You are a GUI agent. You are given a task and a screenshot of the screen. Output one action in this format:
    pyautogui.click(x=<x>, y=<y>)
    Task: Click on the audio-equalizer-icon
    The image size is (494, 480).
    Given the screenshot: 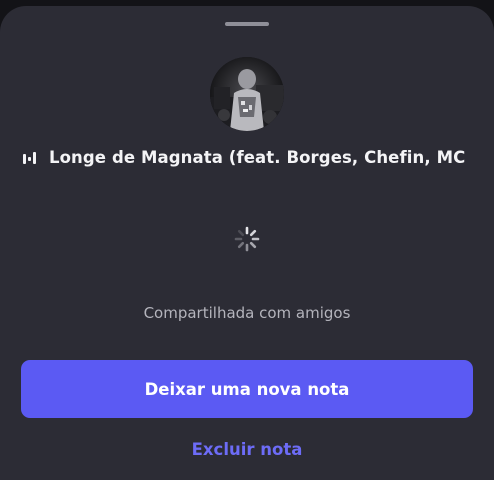 What is the action you would take?
    pyautogui.click(x=31, y=157)
    